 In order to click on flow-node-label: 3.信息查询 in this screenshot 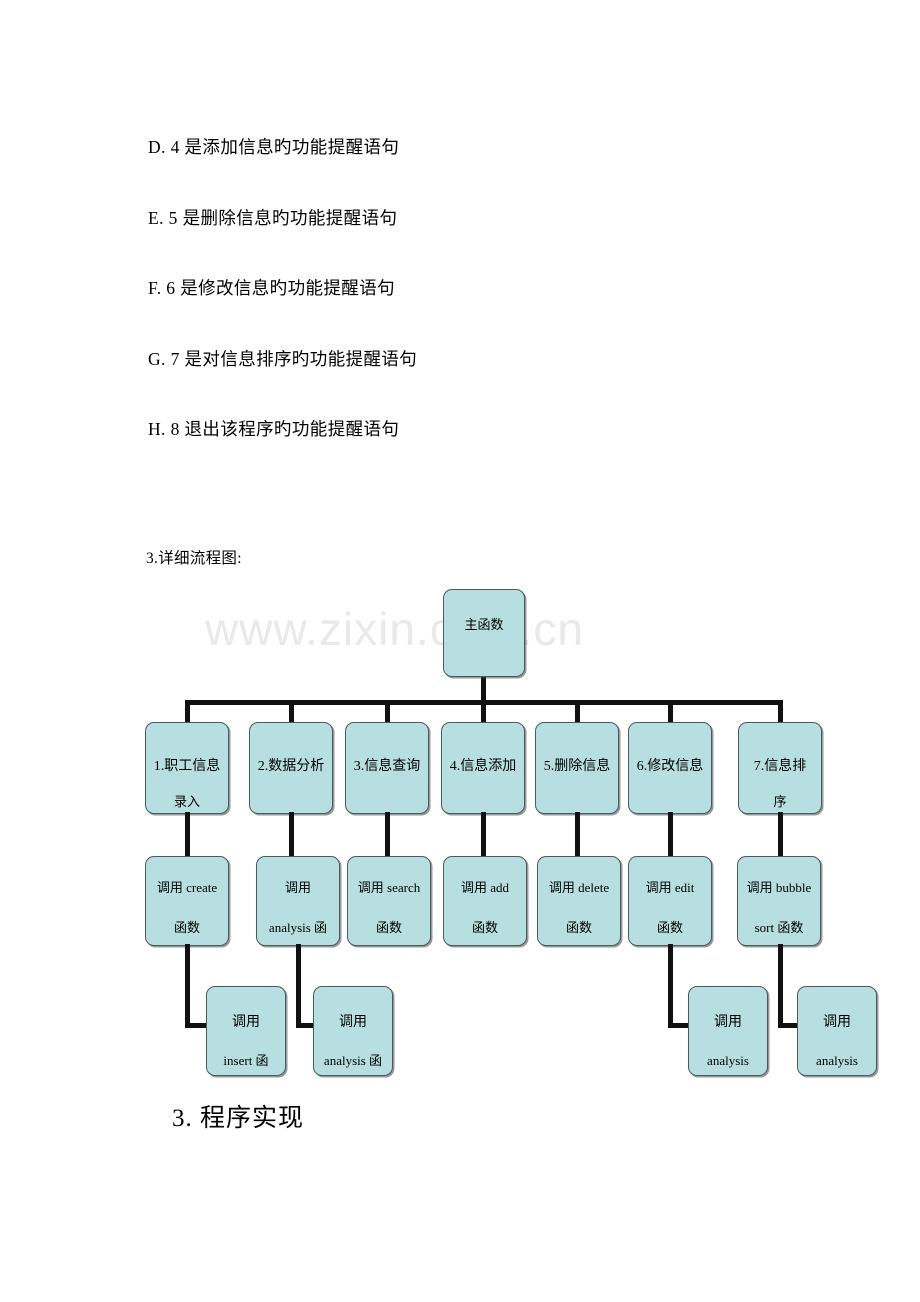, I will do `click(387, 766)`.